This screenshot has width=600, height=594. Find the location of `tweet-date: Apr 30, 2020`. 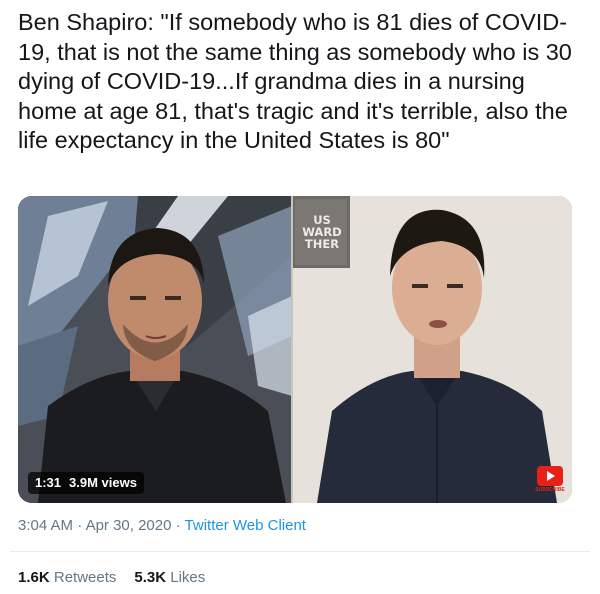

tweet-date: Apr 30, 2020 is located at coordinates (129, 525).